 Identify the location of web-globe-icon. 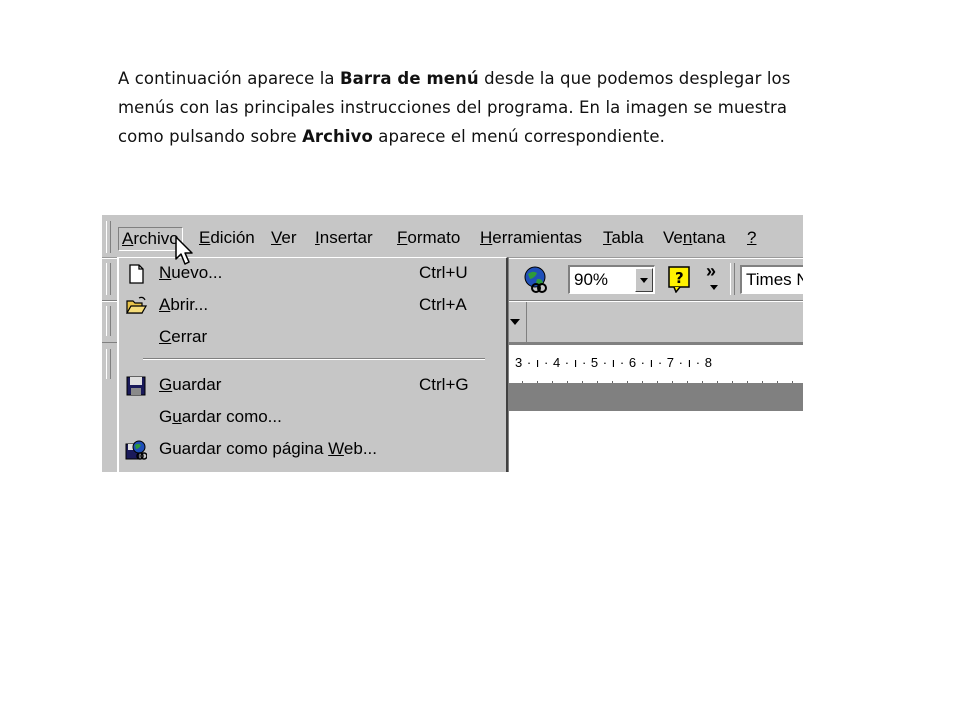
(536, 279).